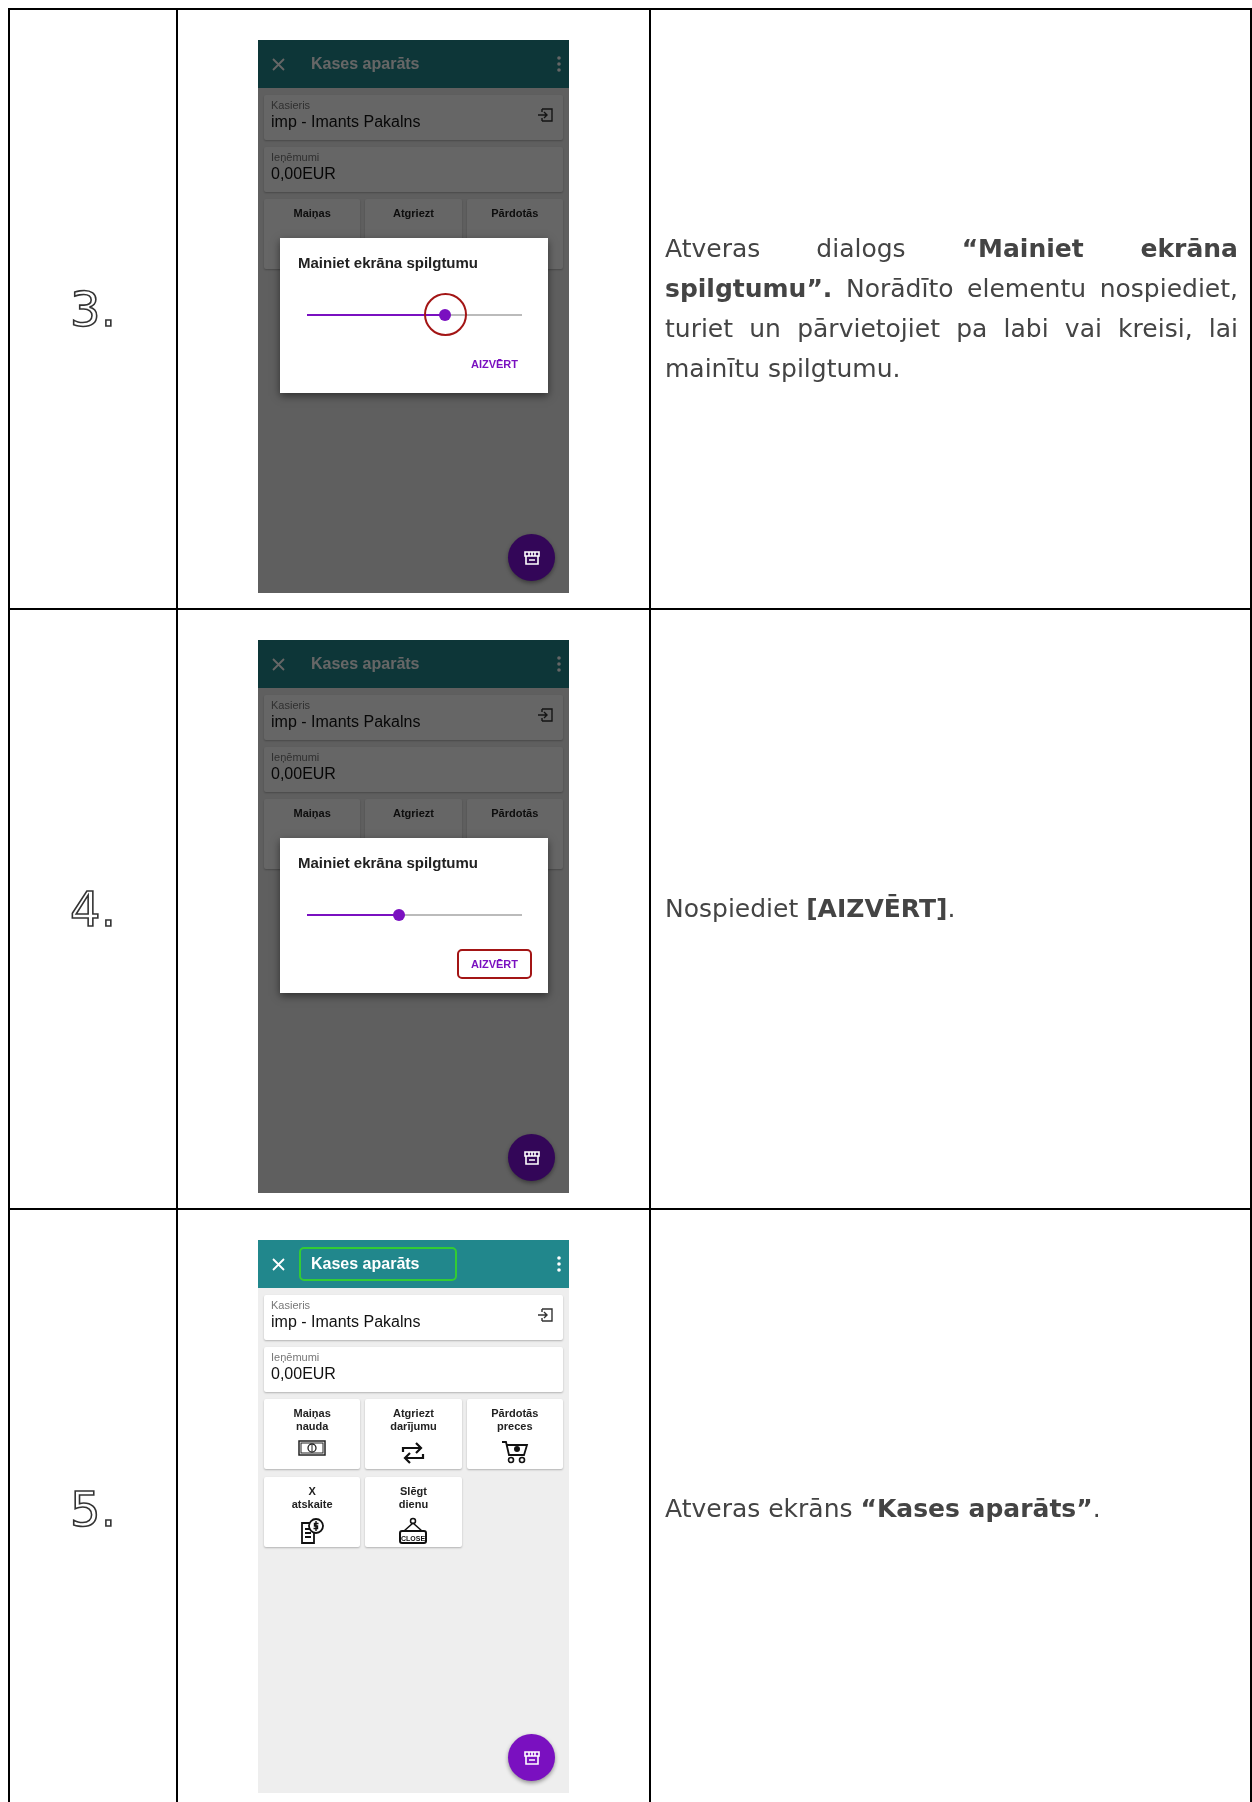 This screenshot has width=1252, height=1802. I want to click on brightness-slider, so click(414, 315).